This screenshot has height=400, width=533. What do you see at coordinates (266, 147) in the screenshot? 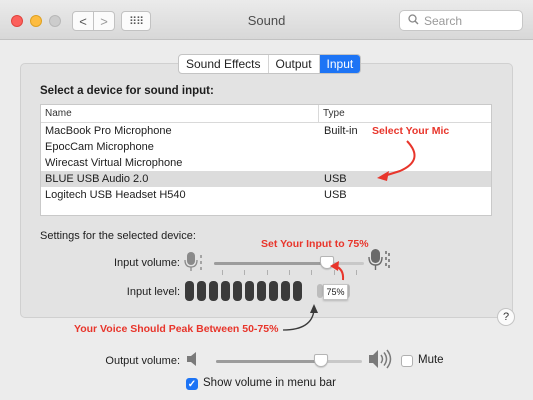
I see `table-row: EpocCam Microphone` at bounding box center [266, 147].